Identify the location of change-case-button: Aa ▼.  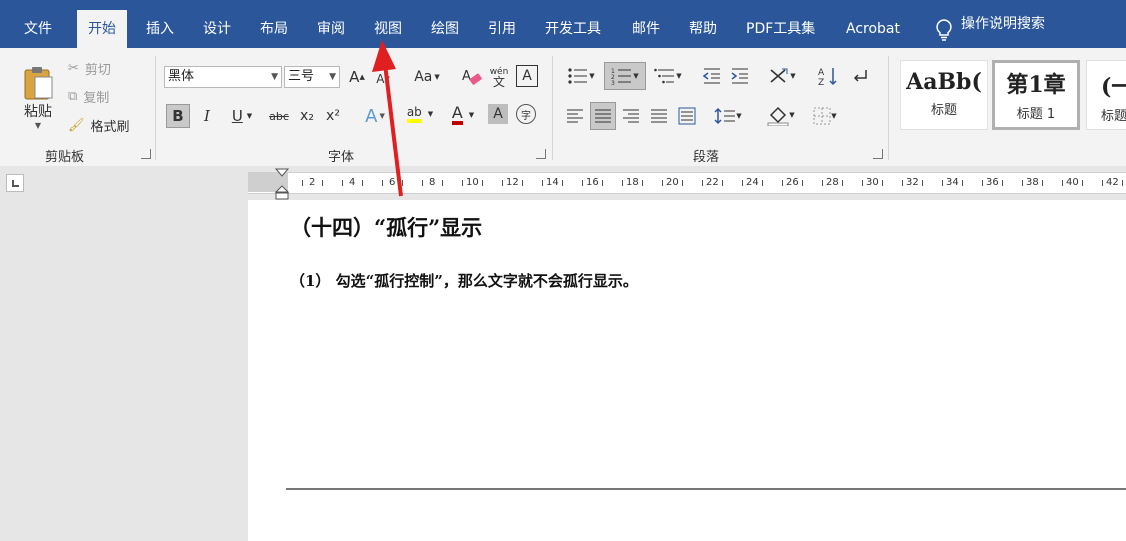
(427, 77).